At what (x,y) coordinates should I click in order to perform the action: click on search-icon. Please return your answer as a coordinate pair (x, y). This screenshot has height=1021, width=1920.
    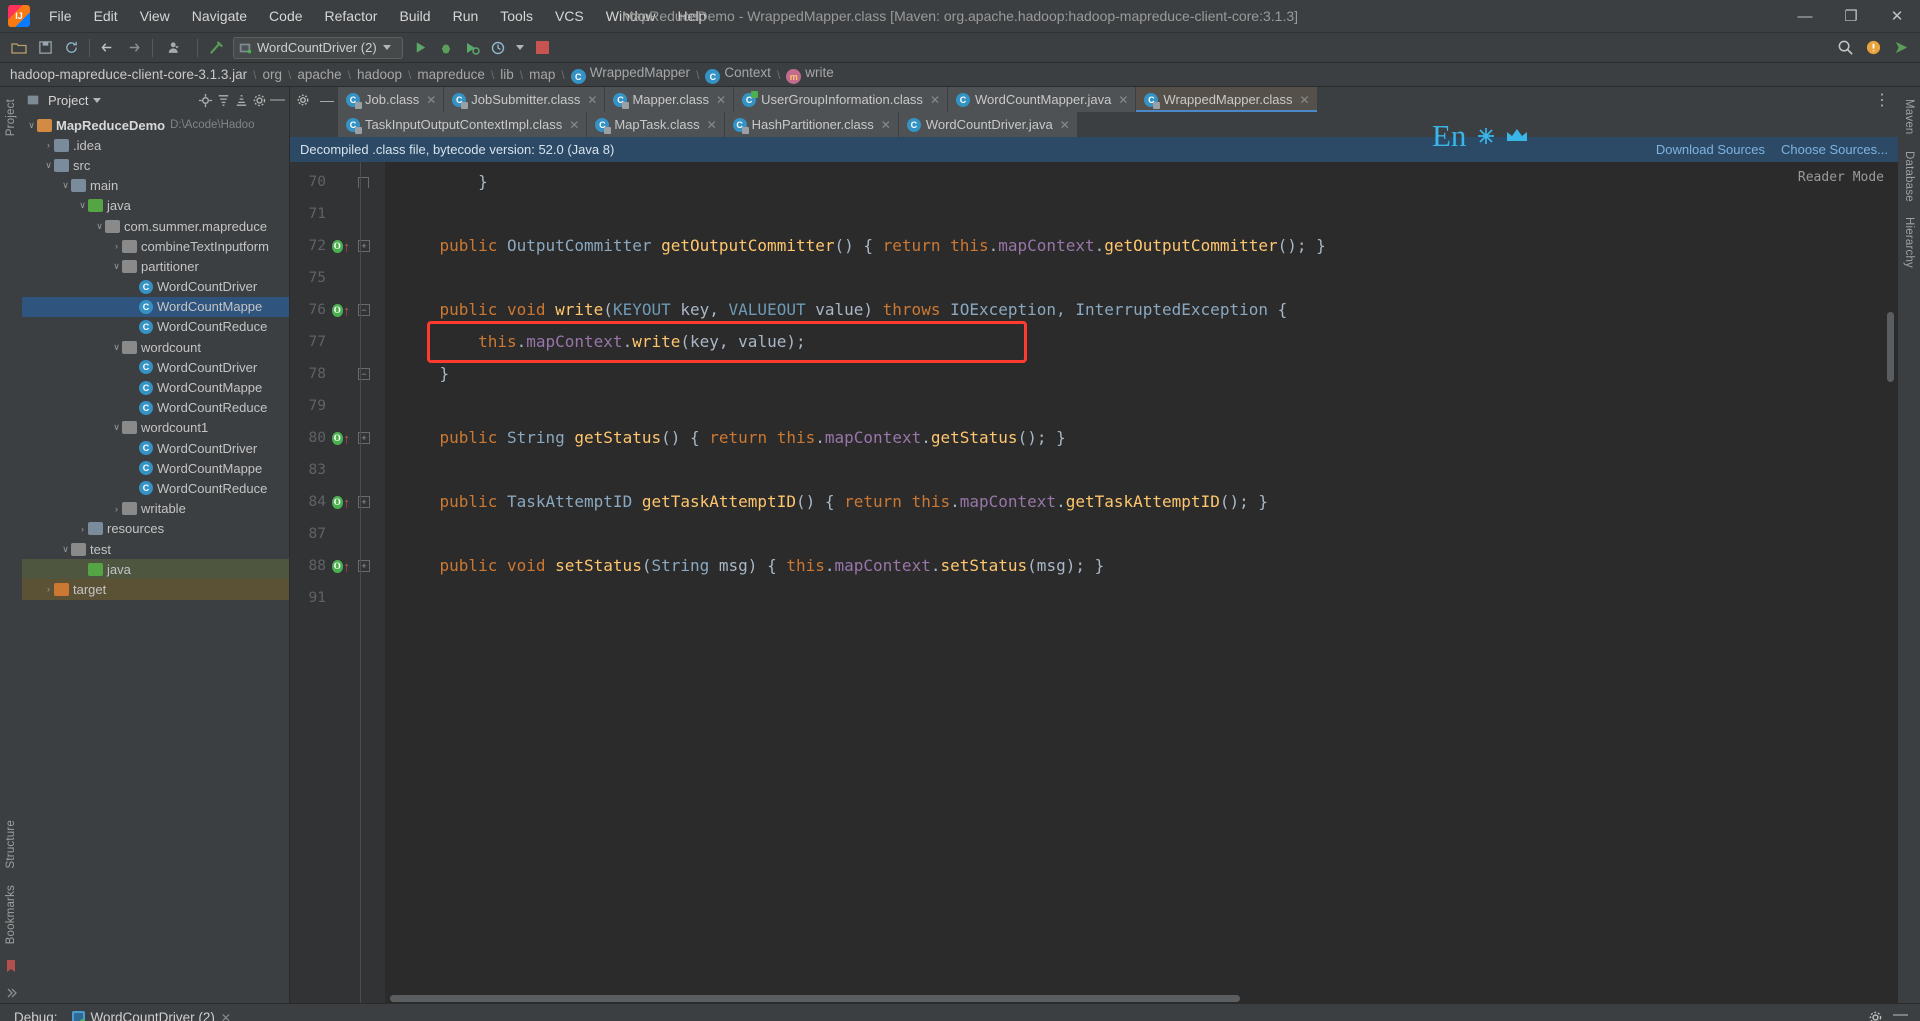
    Looking at the image, I should click on (1845, 48).